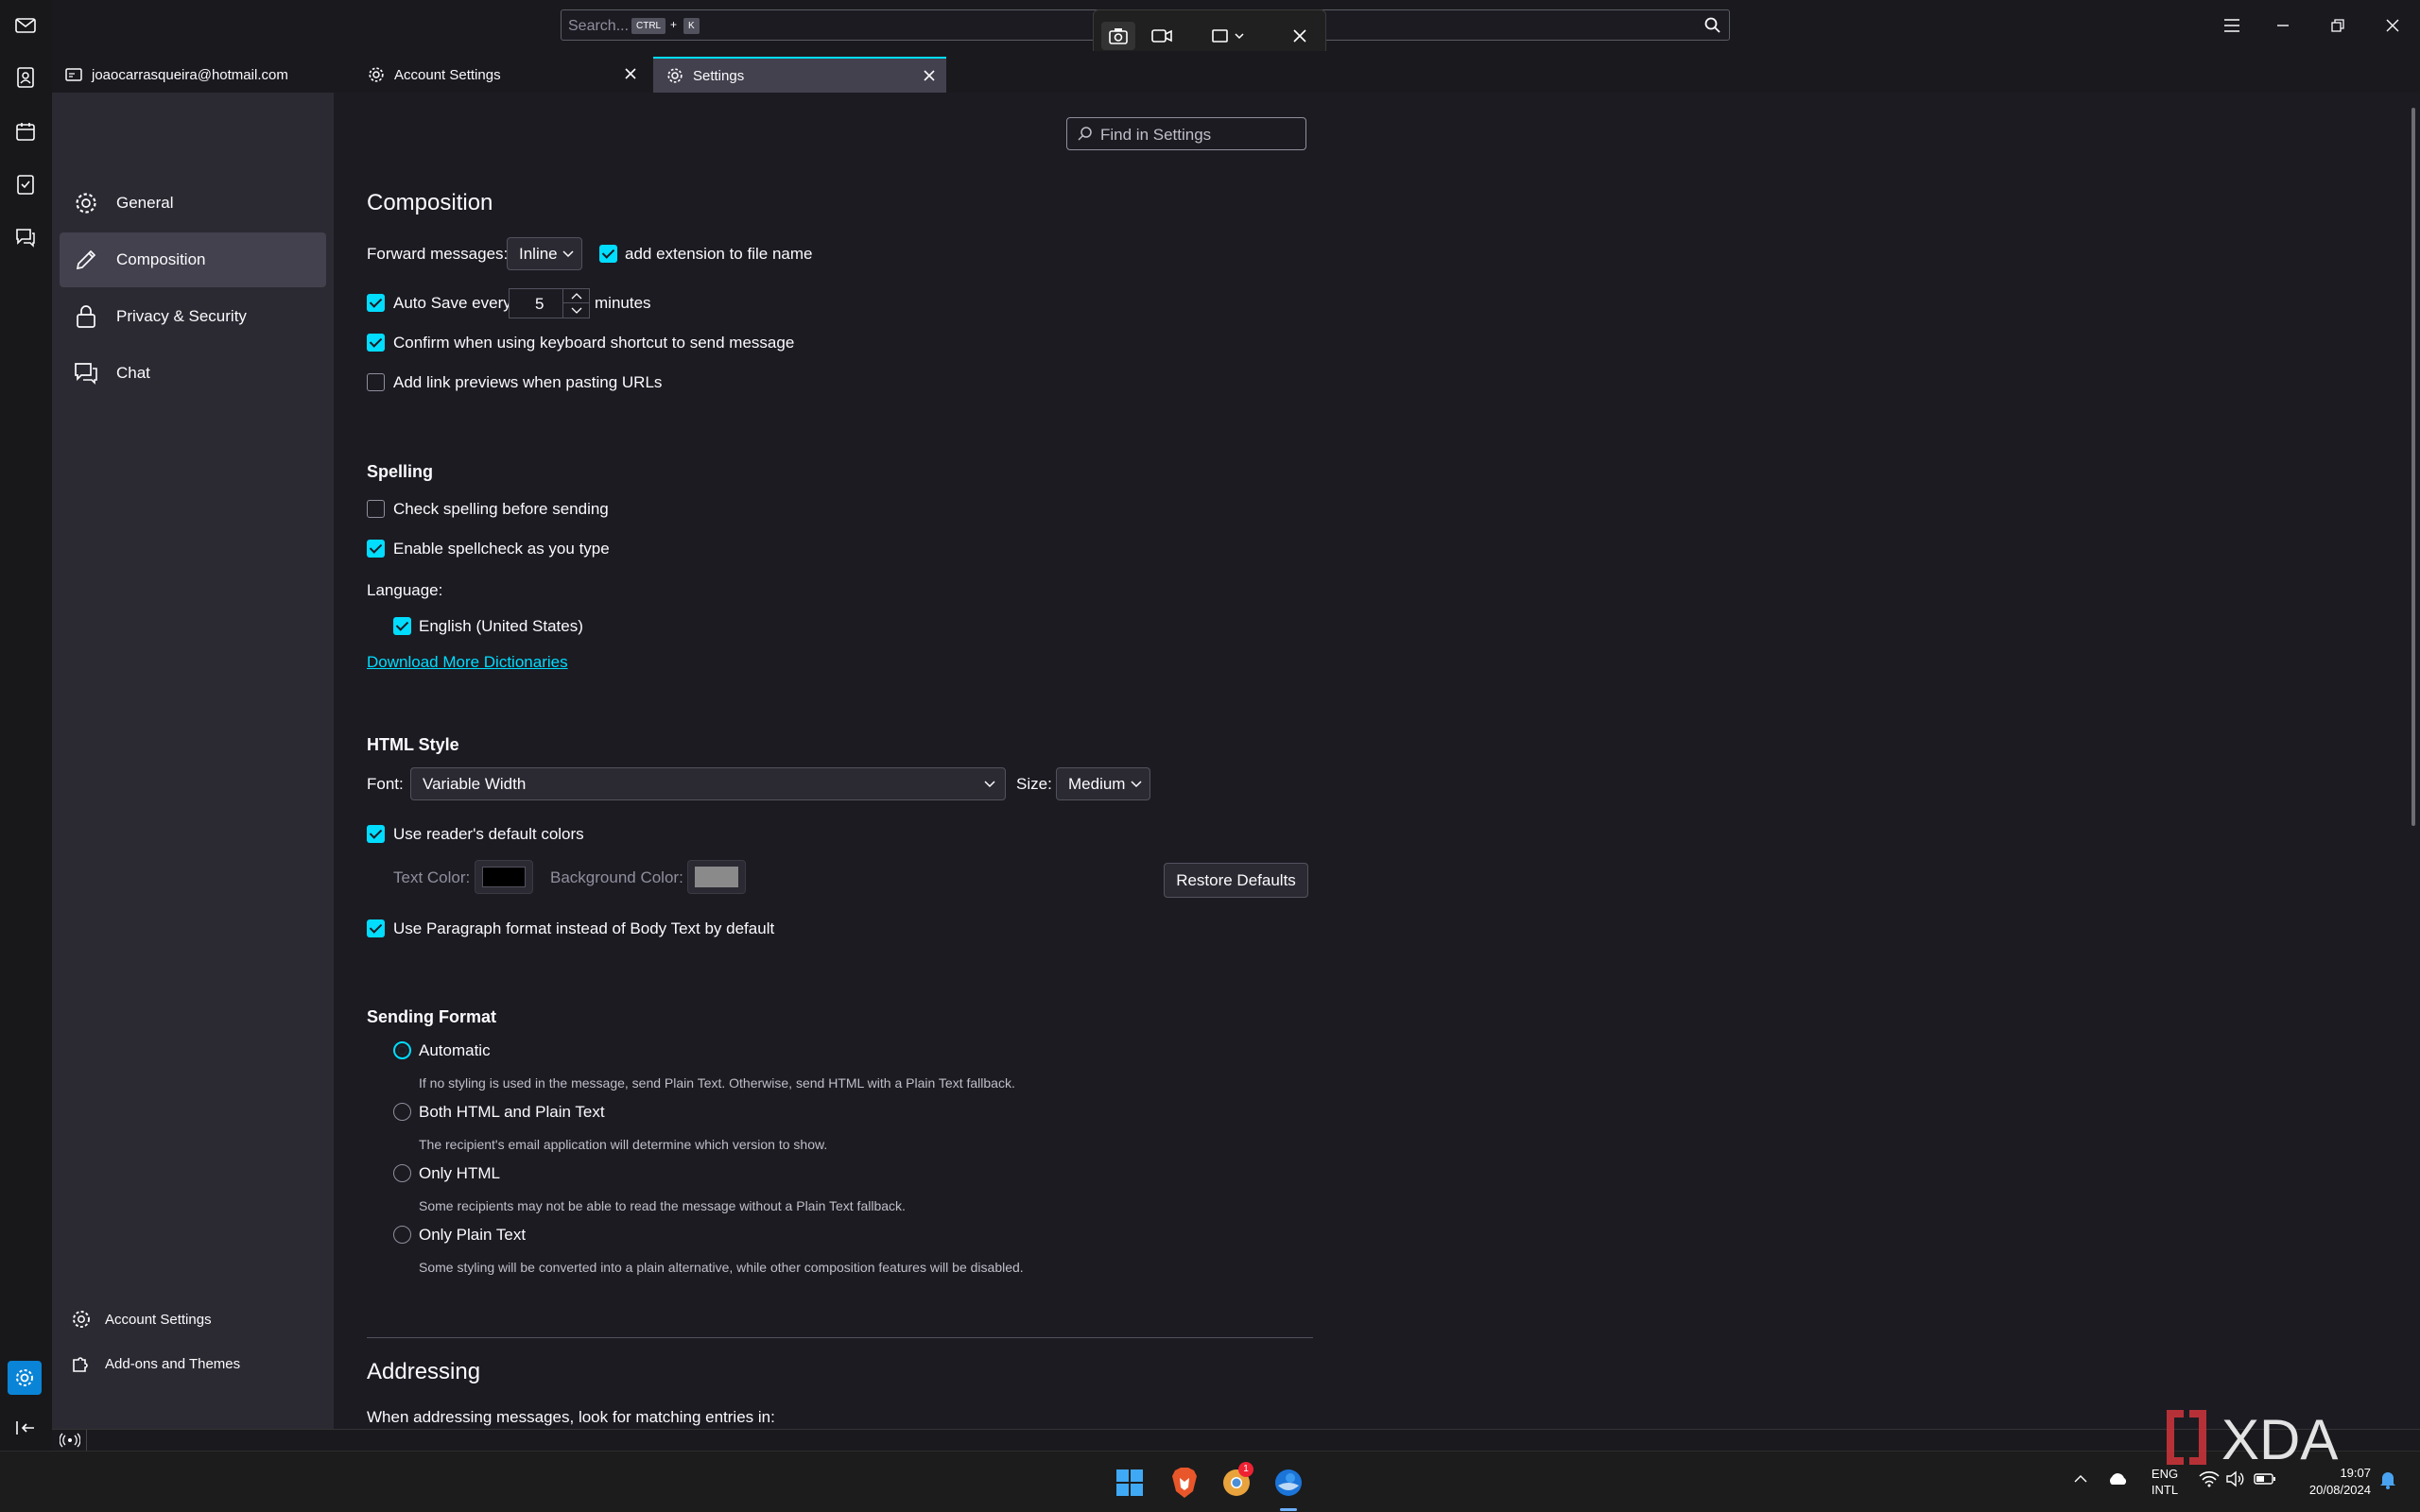 Image resolution: width=2420 pixels, height=1512 pixels. Describe the element at coordinates (1118, 38) in the screenshot. I see `camera-icon` at that location.